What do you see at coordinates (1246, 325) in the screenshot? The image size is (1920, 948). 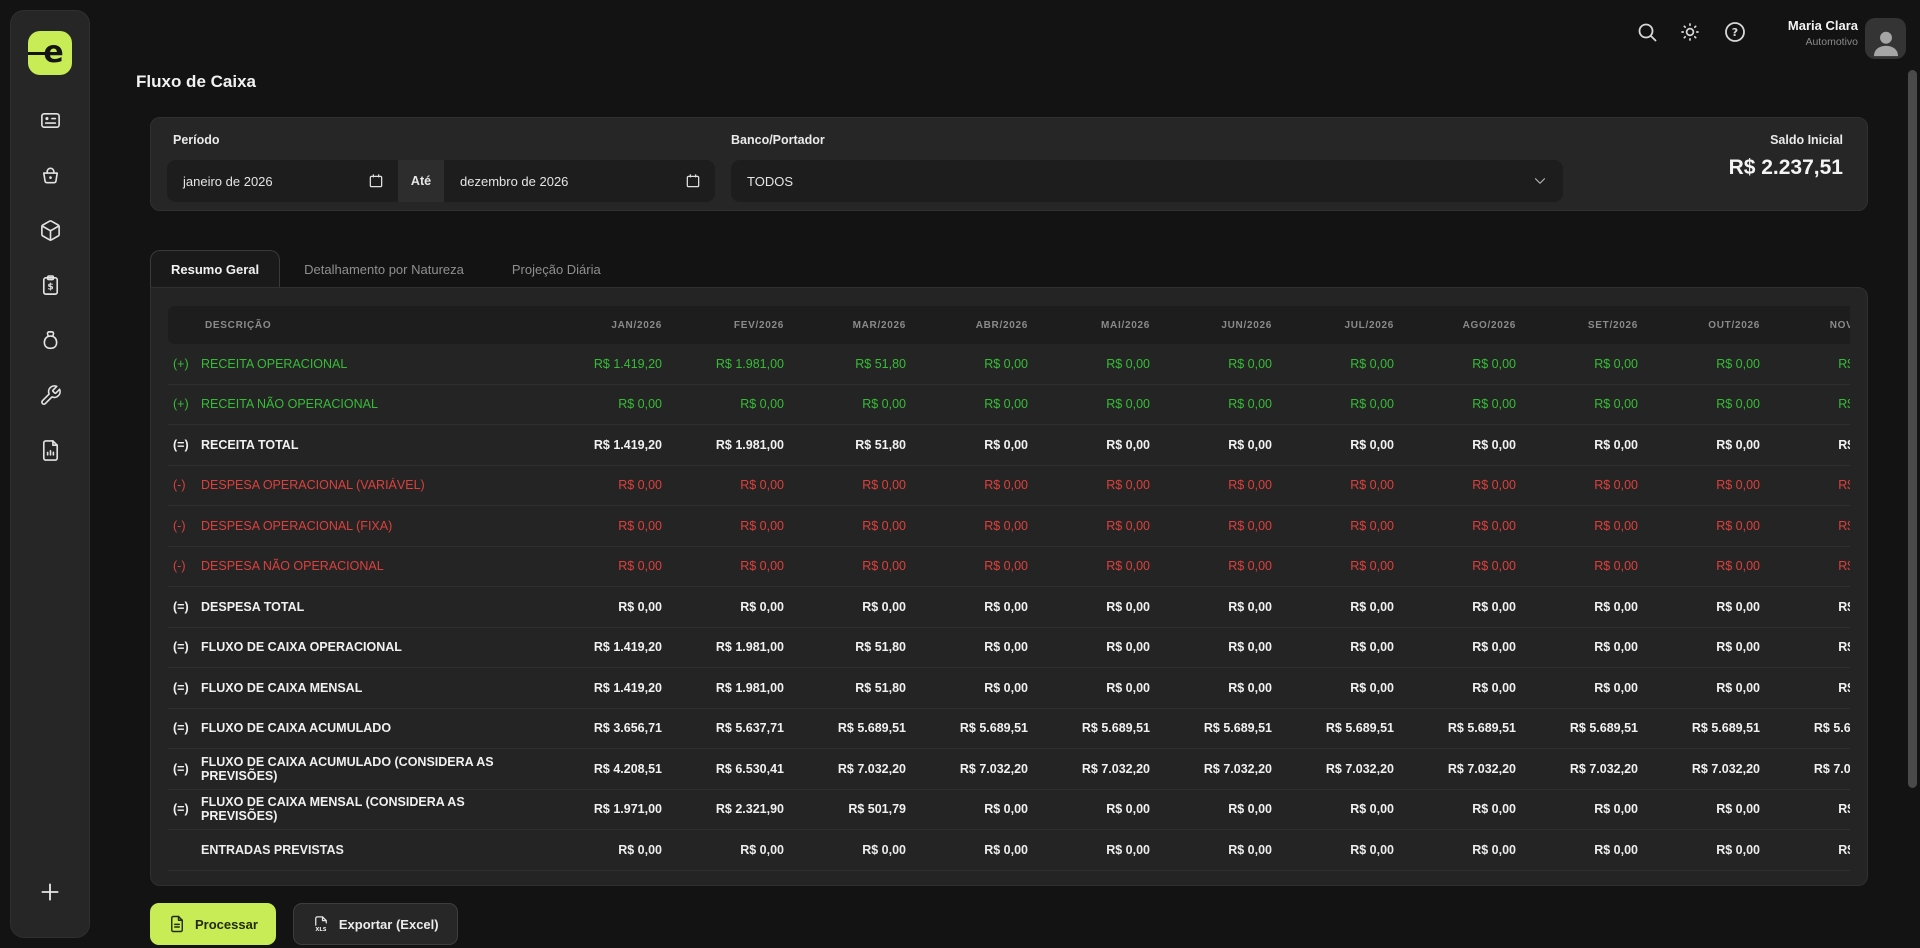 I see `month-header: JUN/2026` at bounding box center [1246, 325].